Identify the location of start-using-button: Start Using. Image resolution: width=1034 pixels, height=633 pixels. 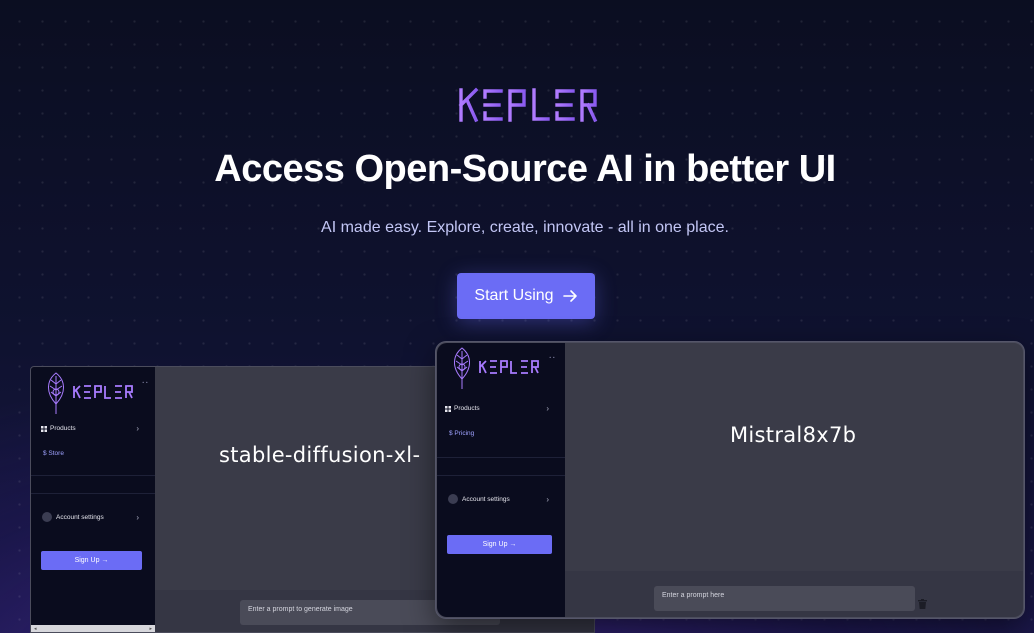
(526, 296).